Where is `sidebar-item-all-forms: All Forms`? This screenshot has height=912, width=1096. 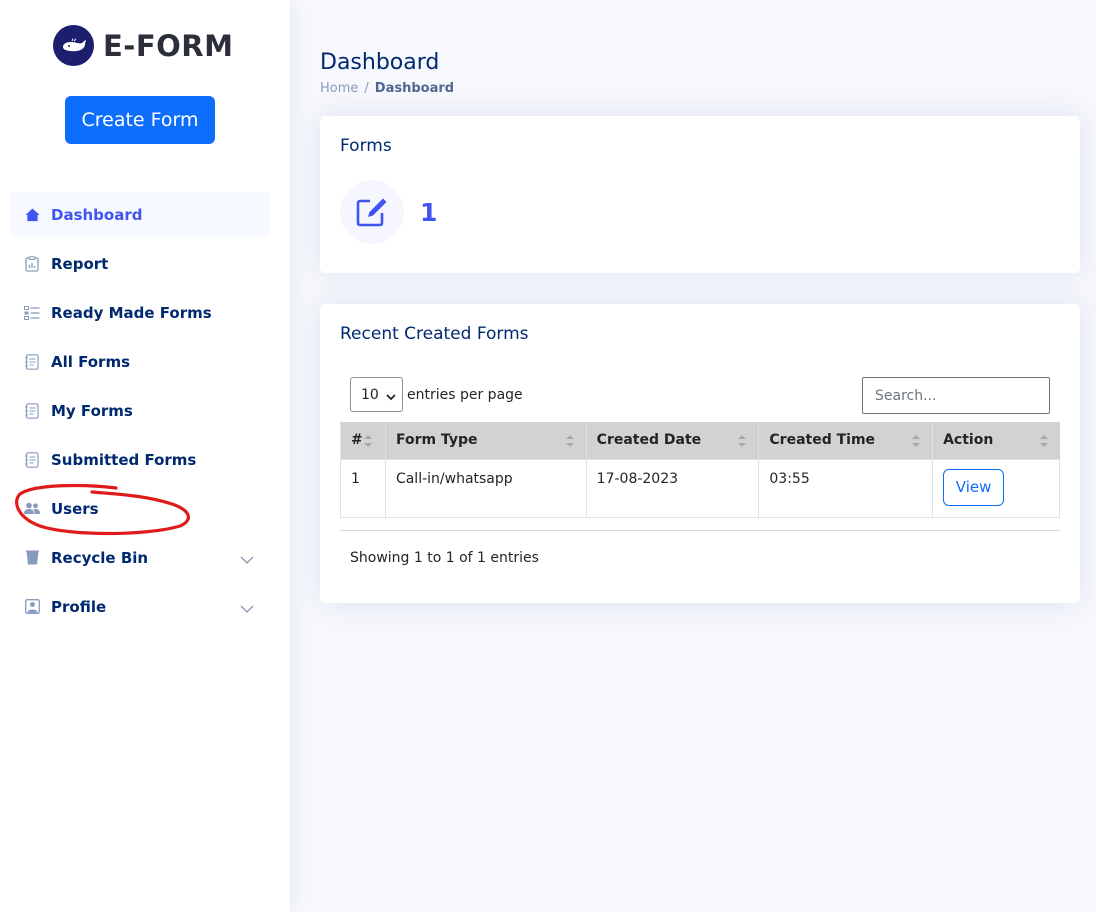 sidebar-item-all-forms: All Forms is located at coordinates (140, 361).